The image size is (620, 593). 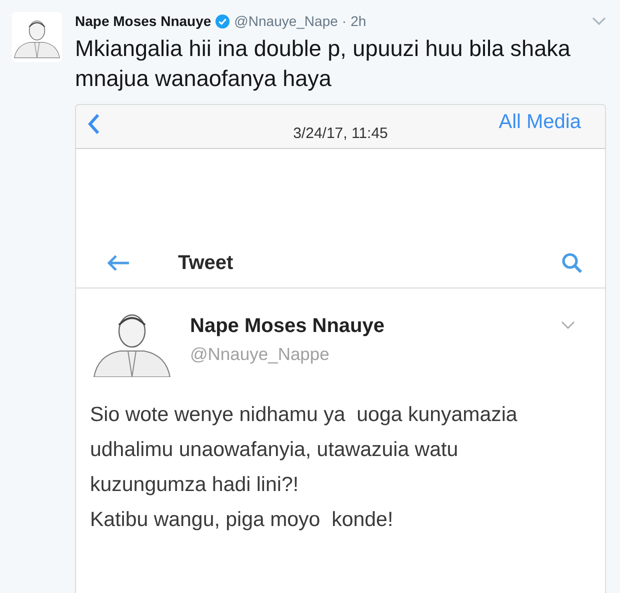 What do you see at coordinates (340, 133) in the screenshot?
I see `date-time: 3/24/17, 11:45` at bounding box center [340, 133].